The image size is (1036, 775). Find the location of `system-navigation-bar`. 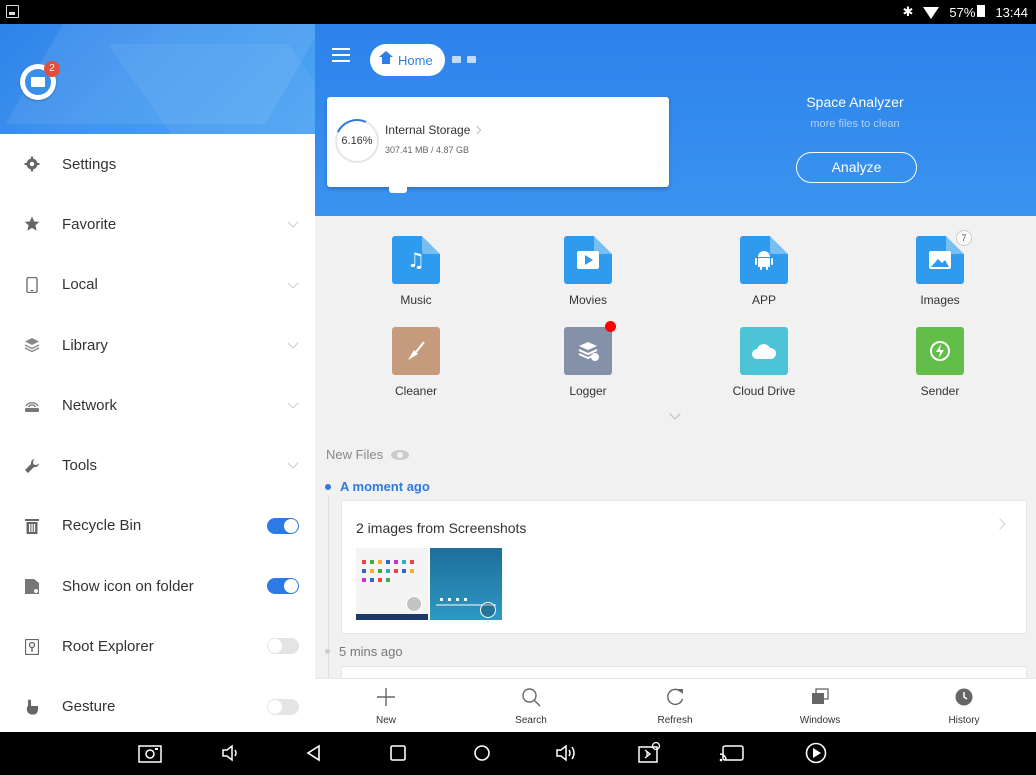

system-navigation-bar is located at coordinates (518, 753).